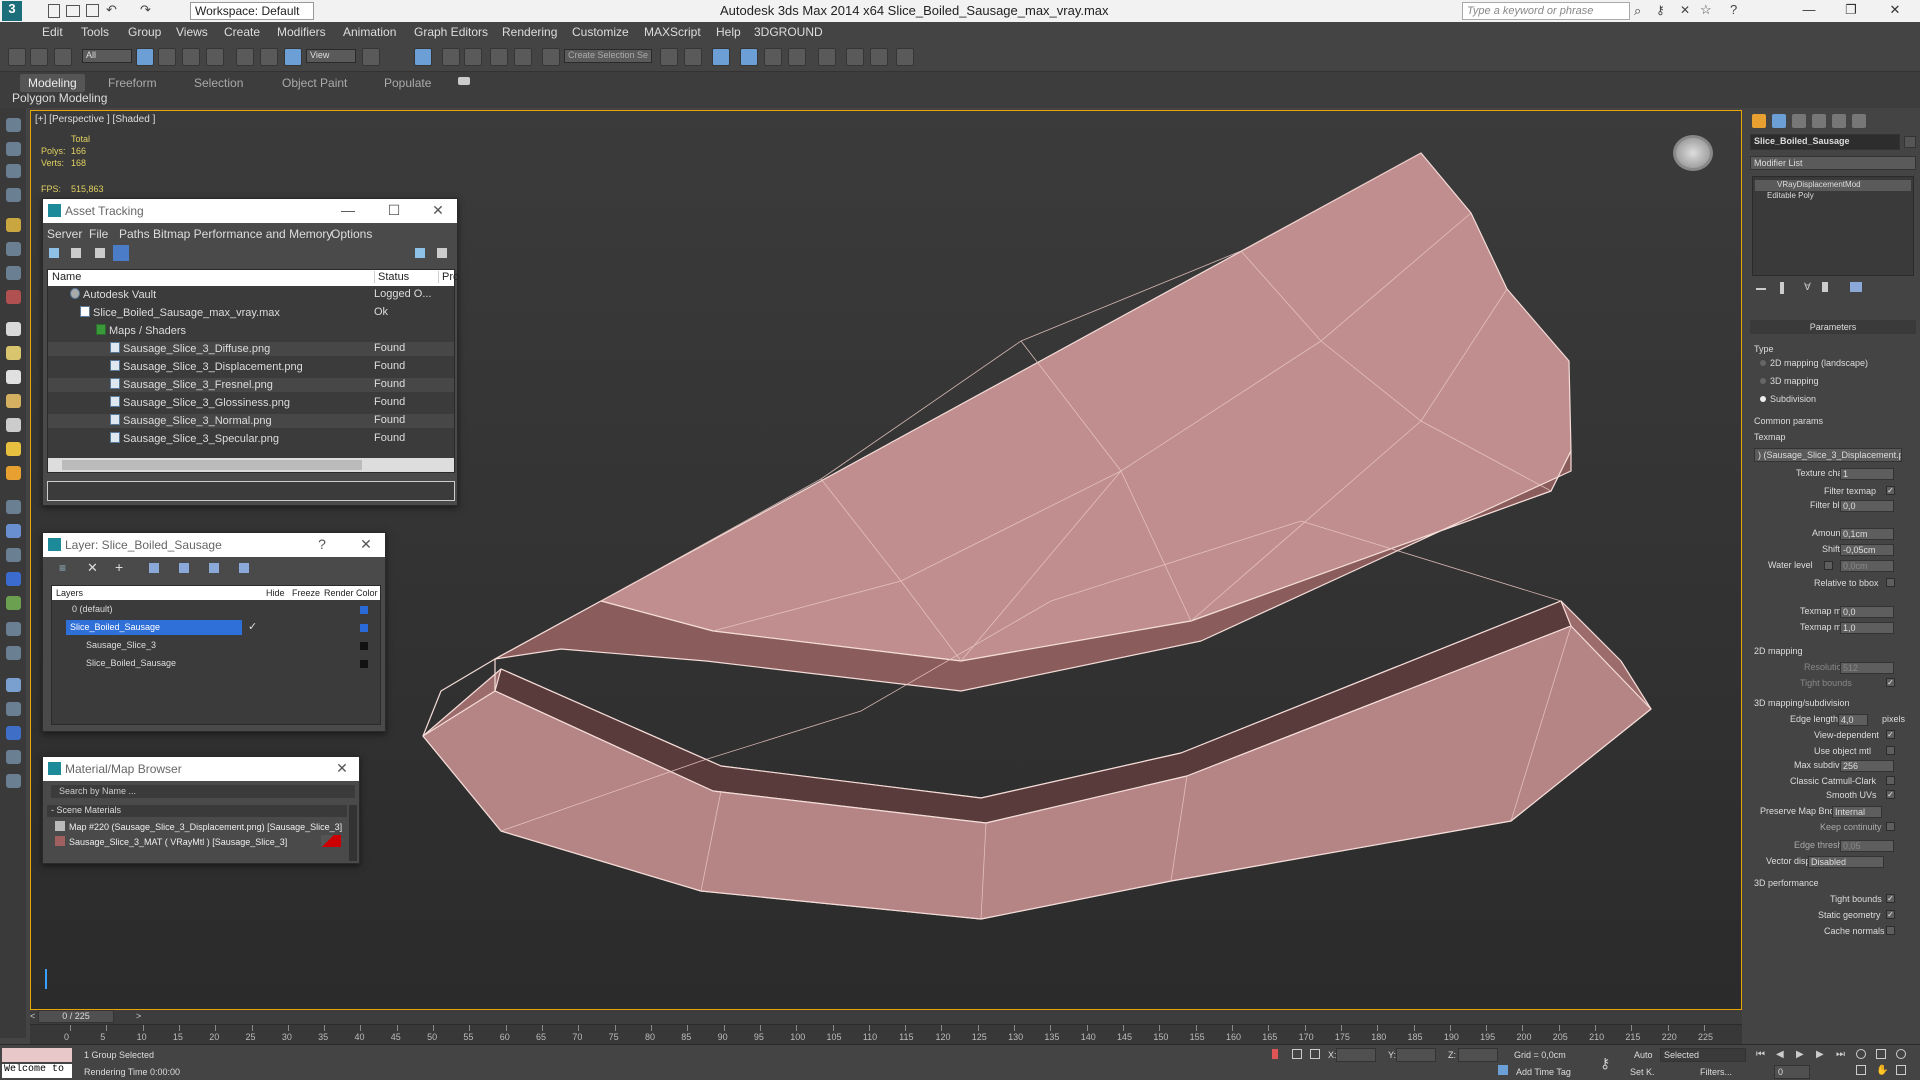  I want to click on layer-dialog-titlebar: Layer: Slice_Boiled_Sausage ? ✕, so click(214, 545).